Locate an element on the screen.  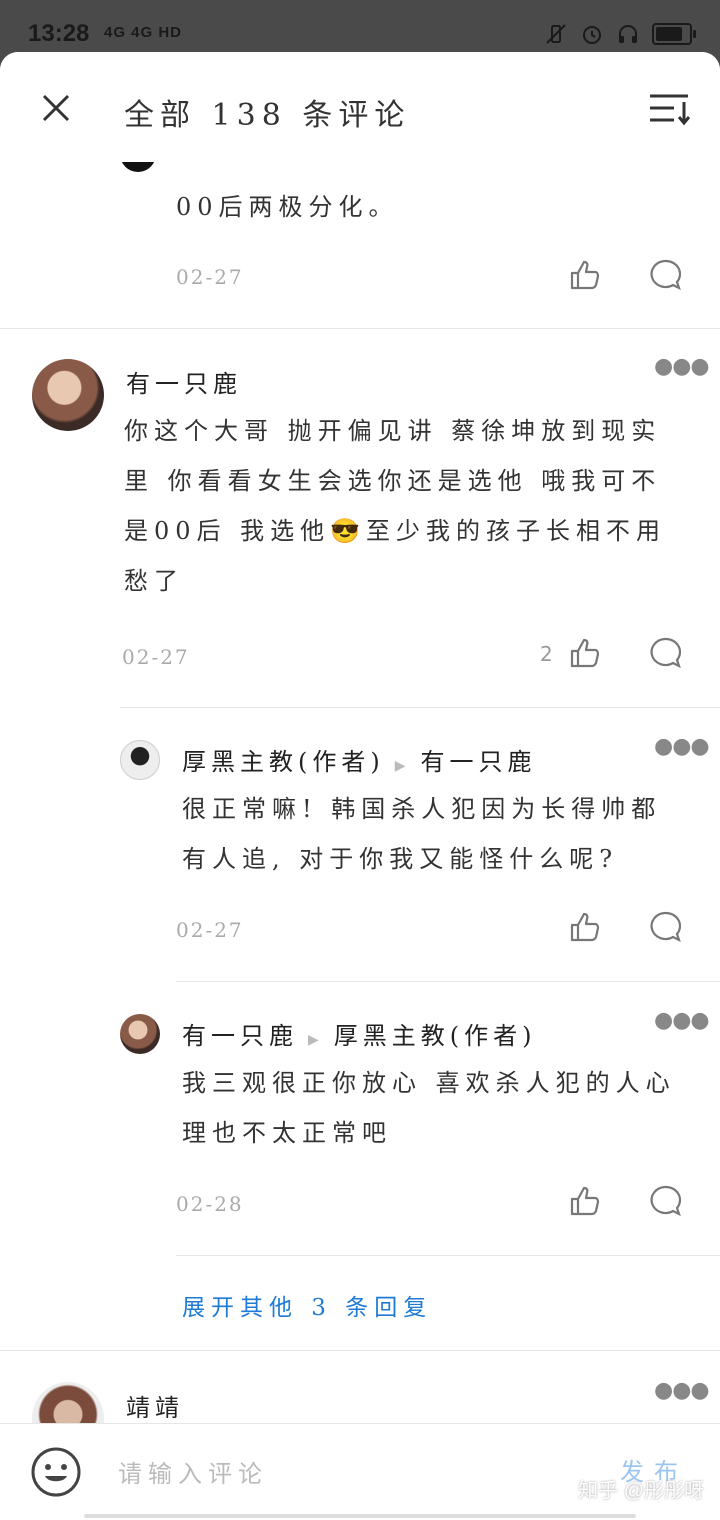
headphones-icon is located at coordinates (628, 34).